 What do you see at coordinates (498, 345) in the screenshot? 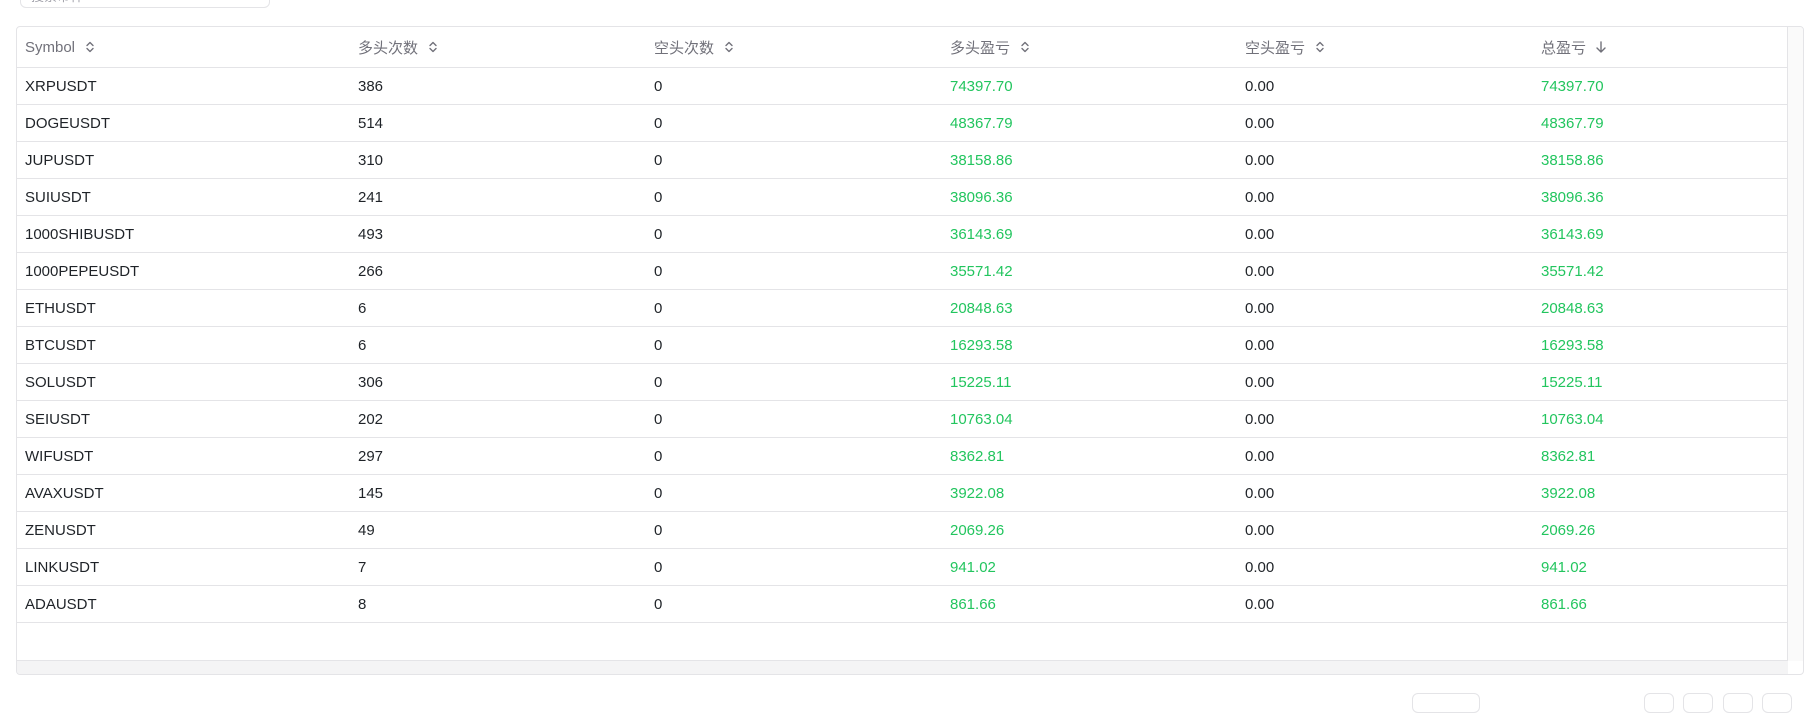
I see `long-count-cell: 6` at bounding box center [498, 345].